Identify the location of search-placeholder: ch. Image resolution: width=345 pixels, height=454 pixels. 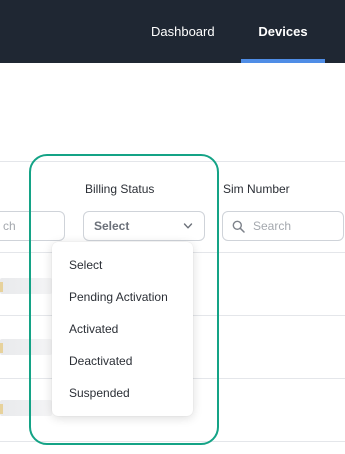
(9, 226).